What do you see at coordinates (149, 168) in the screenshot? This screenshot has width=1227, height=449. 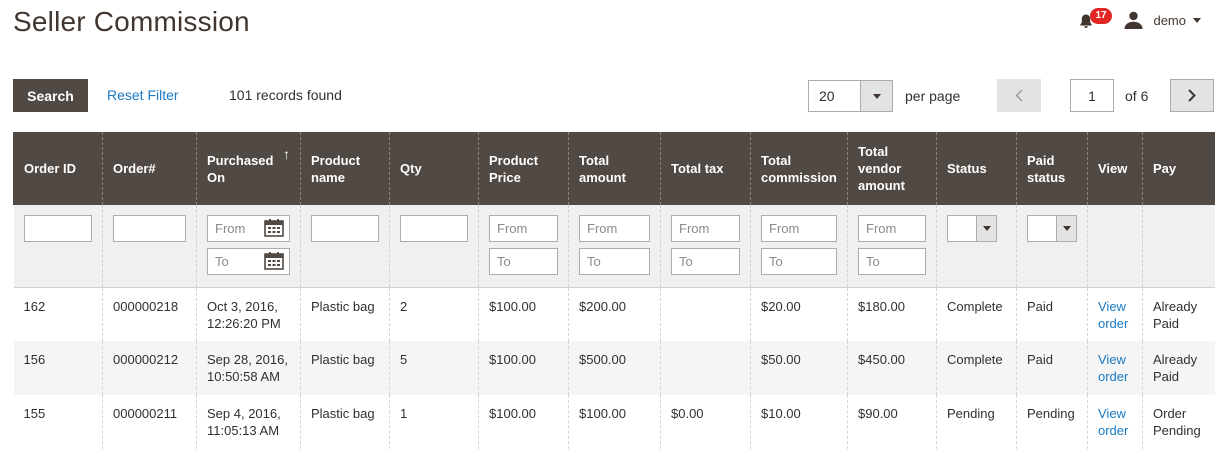 I see `column-header-order-number: Order#` at bounding box center [149, 168].